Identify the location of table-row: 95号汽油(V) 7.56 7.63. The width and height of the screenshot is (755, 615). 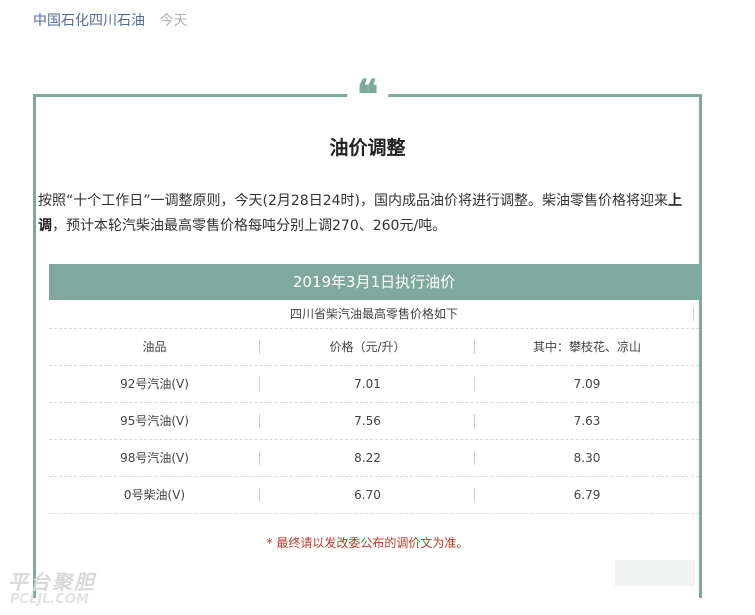
(374, 421).